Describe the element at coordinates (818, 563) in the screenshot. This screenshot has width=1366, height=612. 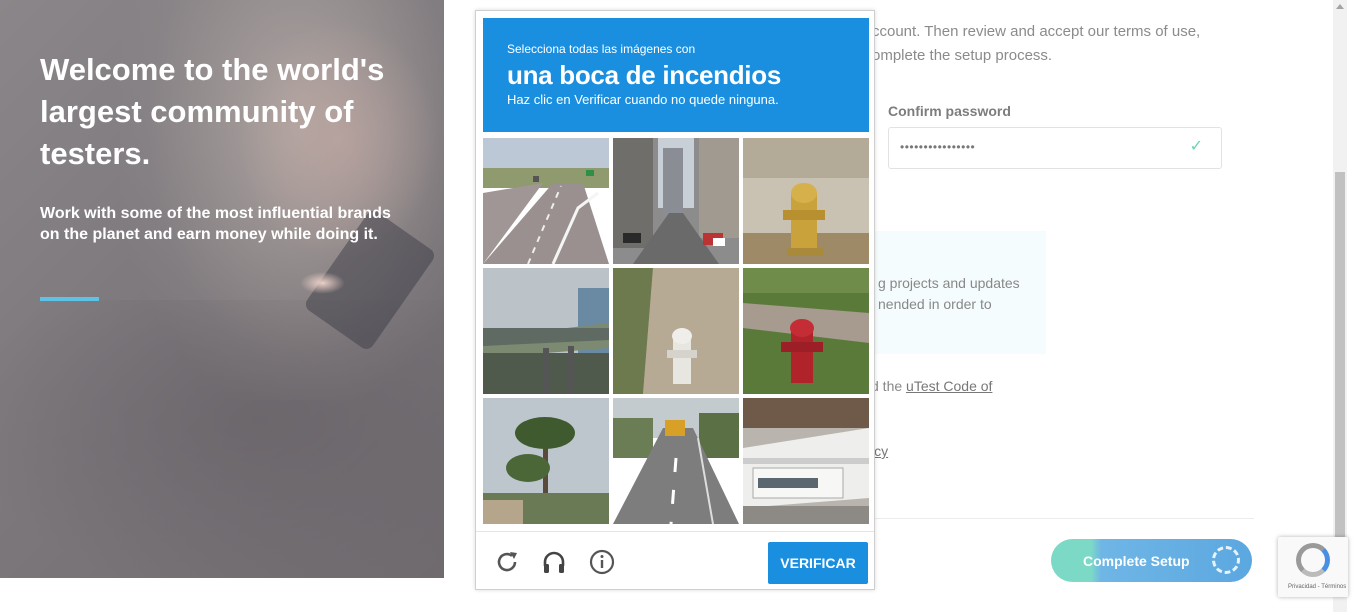
I see `verify-button: VERIFICAR` at that location.